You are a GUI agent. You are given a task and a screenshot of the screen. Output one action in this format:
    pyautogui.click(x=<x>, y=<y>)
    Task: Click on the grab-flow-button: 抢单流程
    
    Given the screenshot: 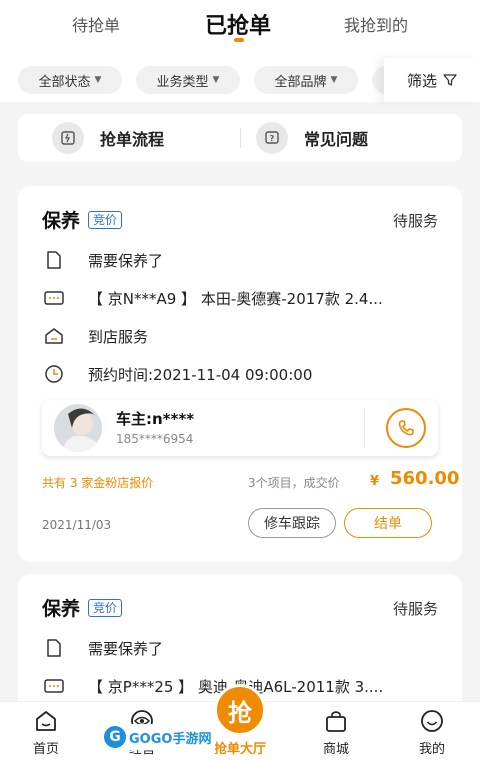 What is the action you would take?
    pyautogui.click(x=108, y=138)
    